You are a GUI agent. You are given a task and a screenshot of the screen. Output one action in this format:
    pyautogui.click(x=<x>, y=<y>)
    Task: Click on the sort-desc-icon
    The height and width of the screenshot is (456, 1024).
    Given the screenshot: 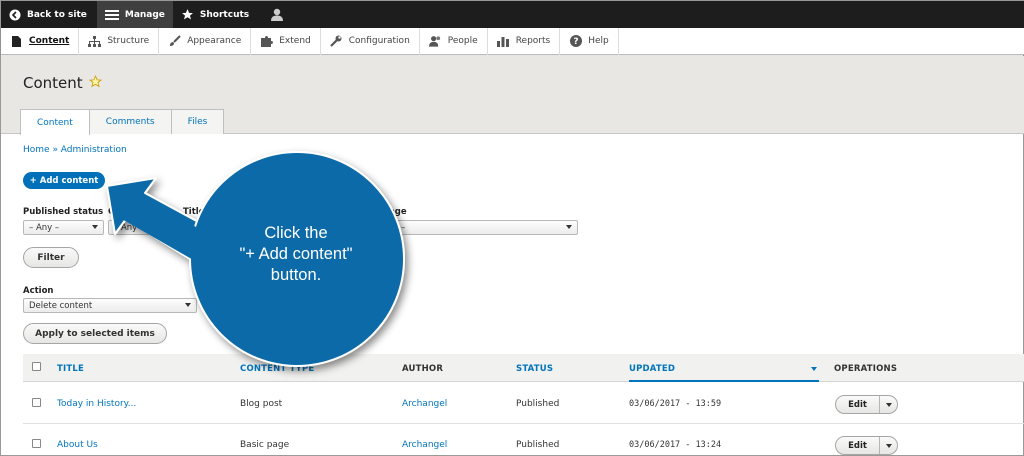 What is the action you would take?
    pyautogui.click(x=814, y=369)
    